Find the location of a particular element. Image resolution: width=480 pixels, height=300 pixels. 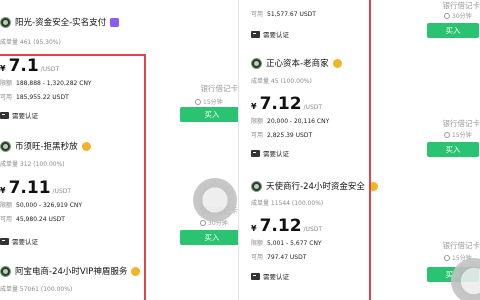

merchant-name: 阳光-资金安全-实名支付 is located at coordinates (61, 23).